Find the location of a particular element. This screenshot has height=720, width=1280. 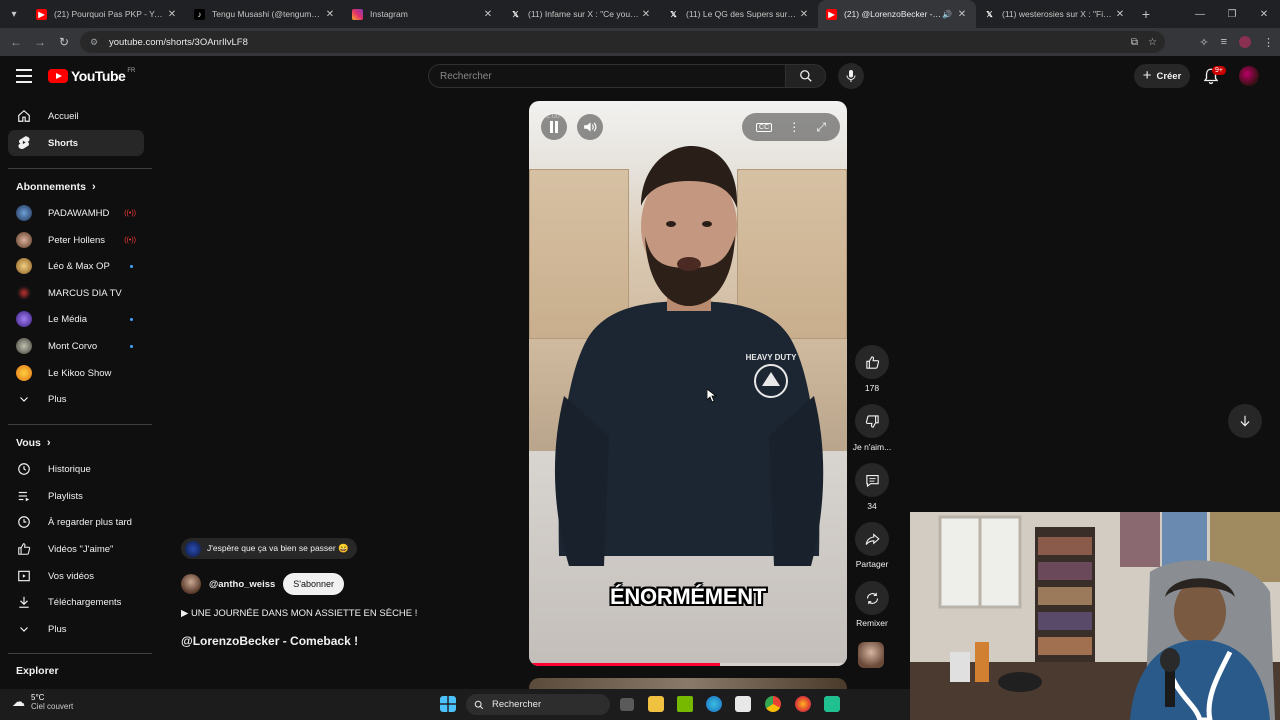

browser-tab: ▶ (21) Pourquoi Pas PKP - YouTube ✕ is located at coordinates (107, 14).